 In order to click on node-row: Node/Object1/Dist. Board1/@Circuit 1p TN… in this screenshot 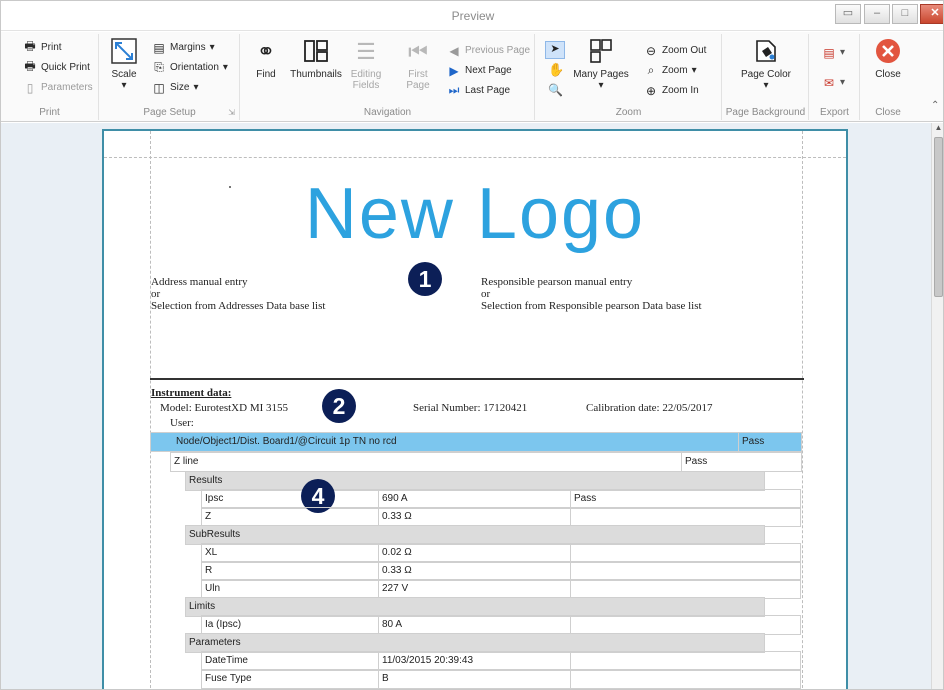, I will do `click(476, 442)`.